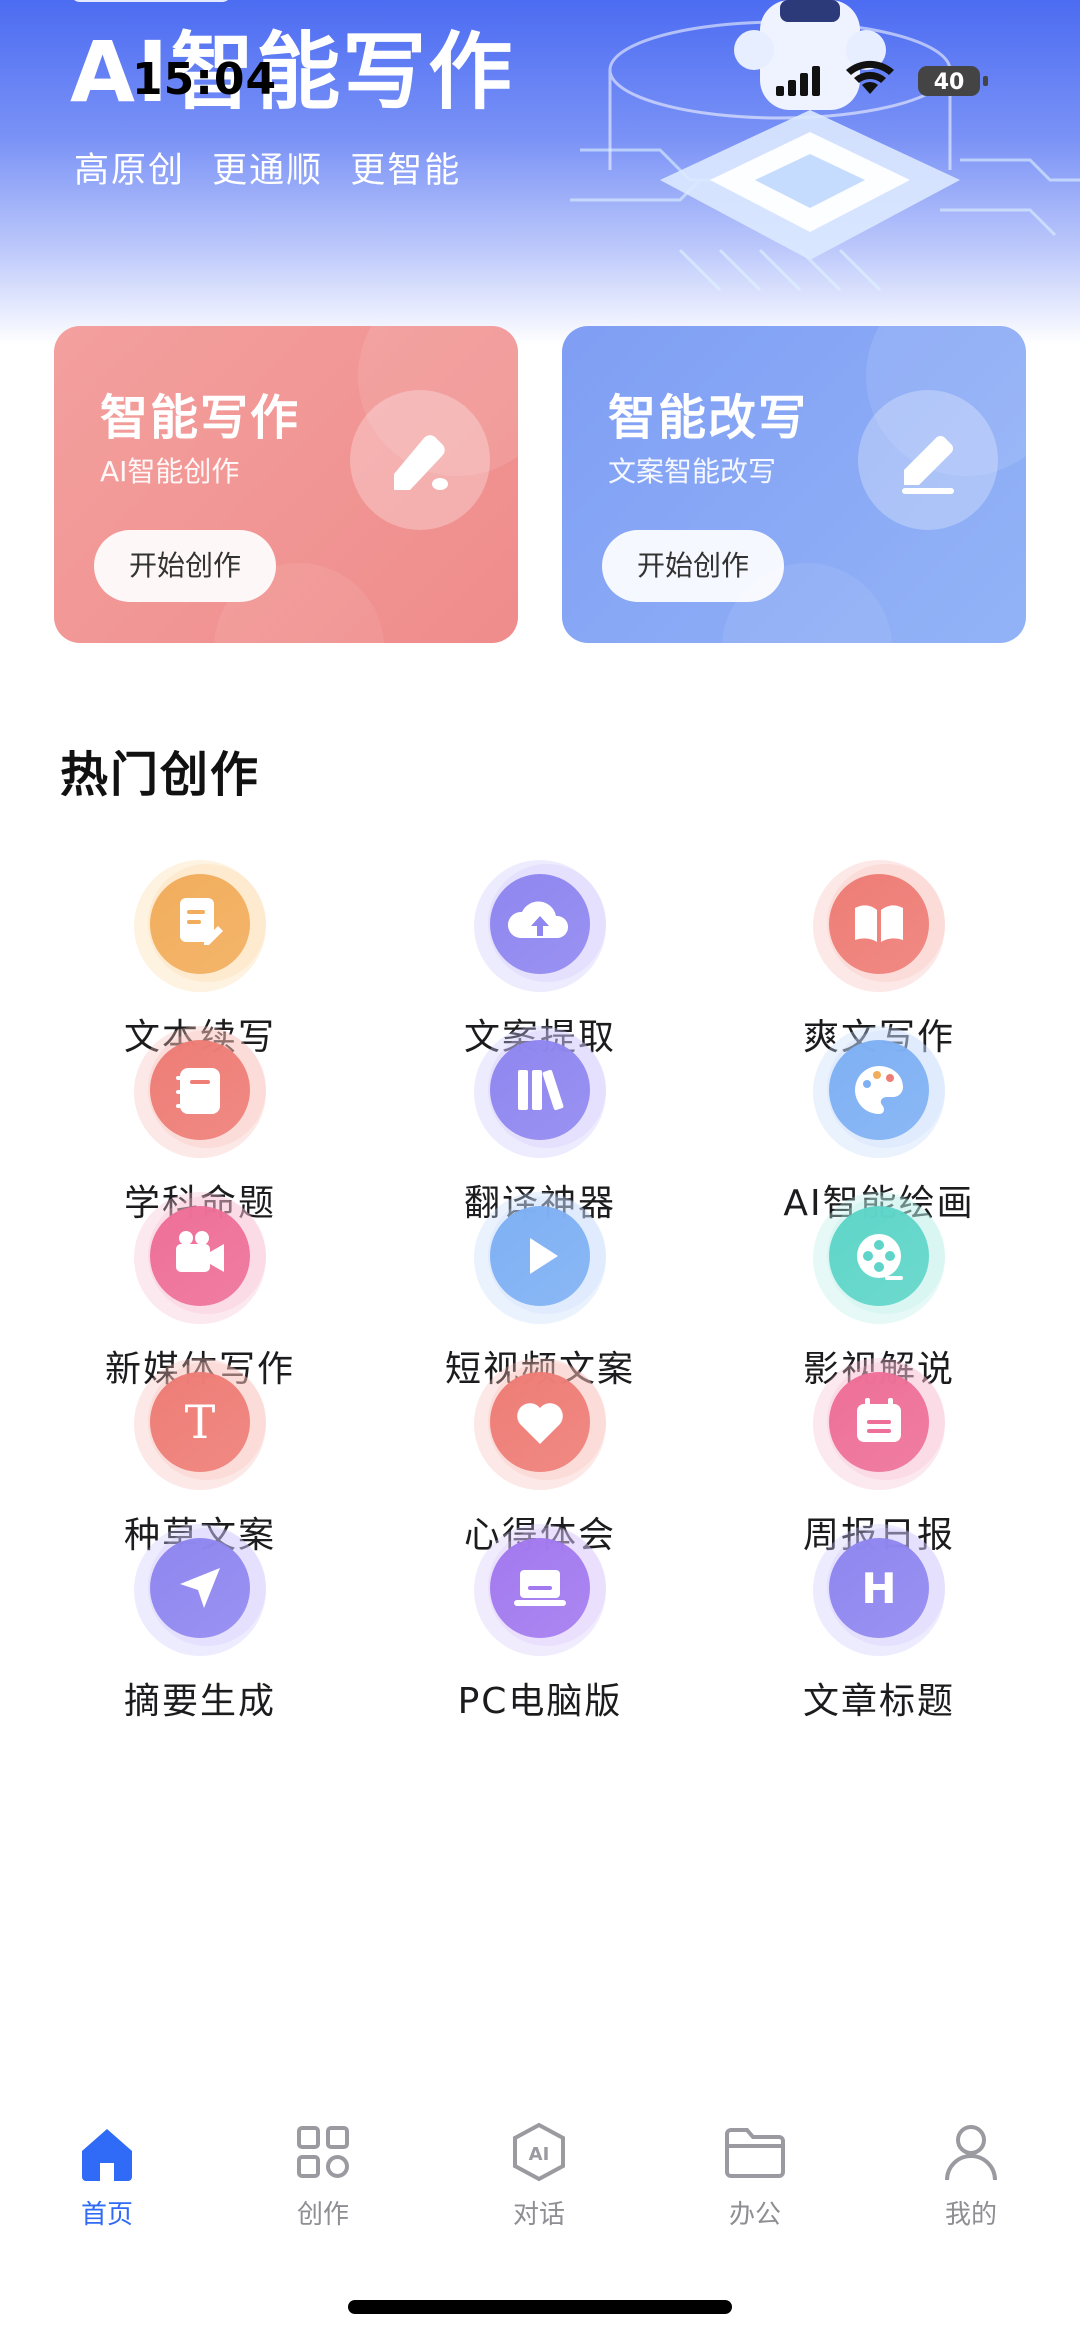  I want to click on notebook-icon, so click(200, 1092).